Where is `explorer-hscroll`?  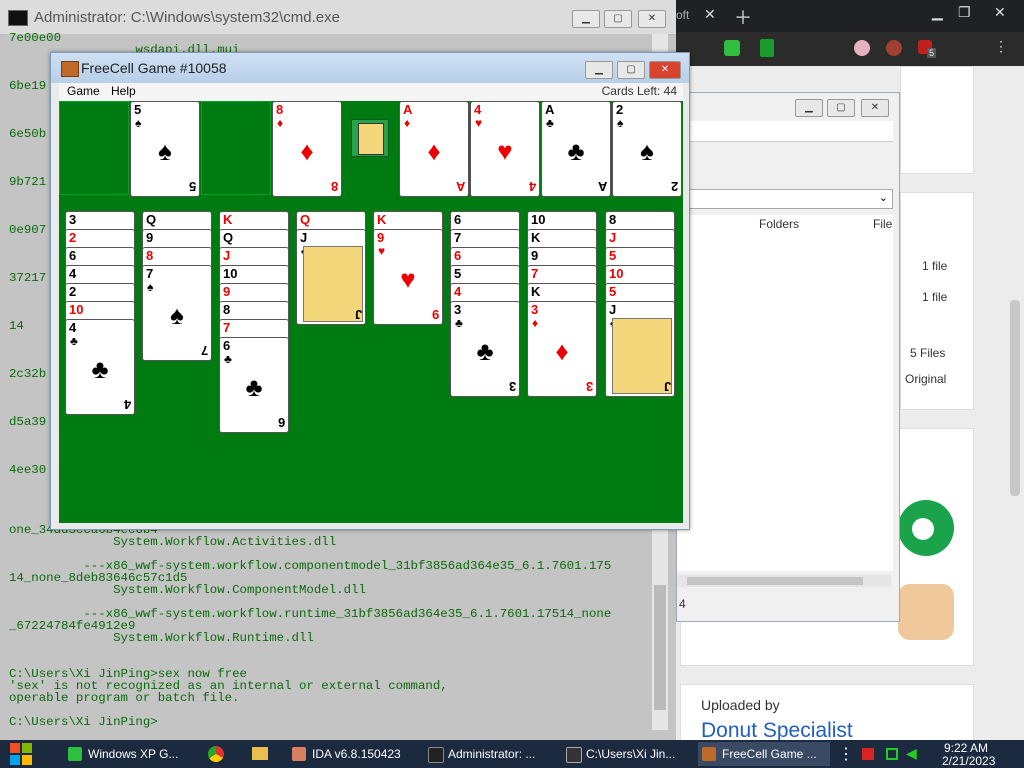 explorer-hscroll is located at coordinates (784, 581).